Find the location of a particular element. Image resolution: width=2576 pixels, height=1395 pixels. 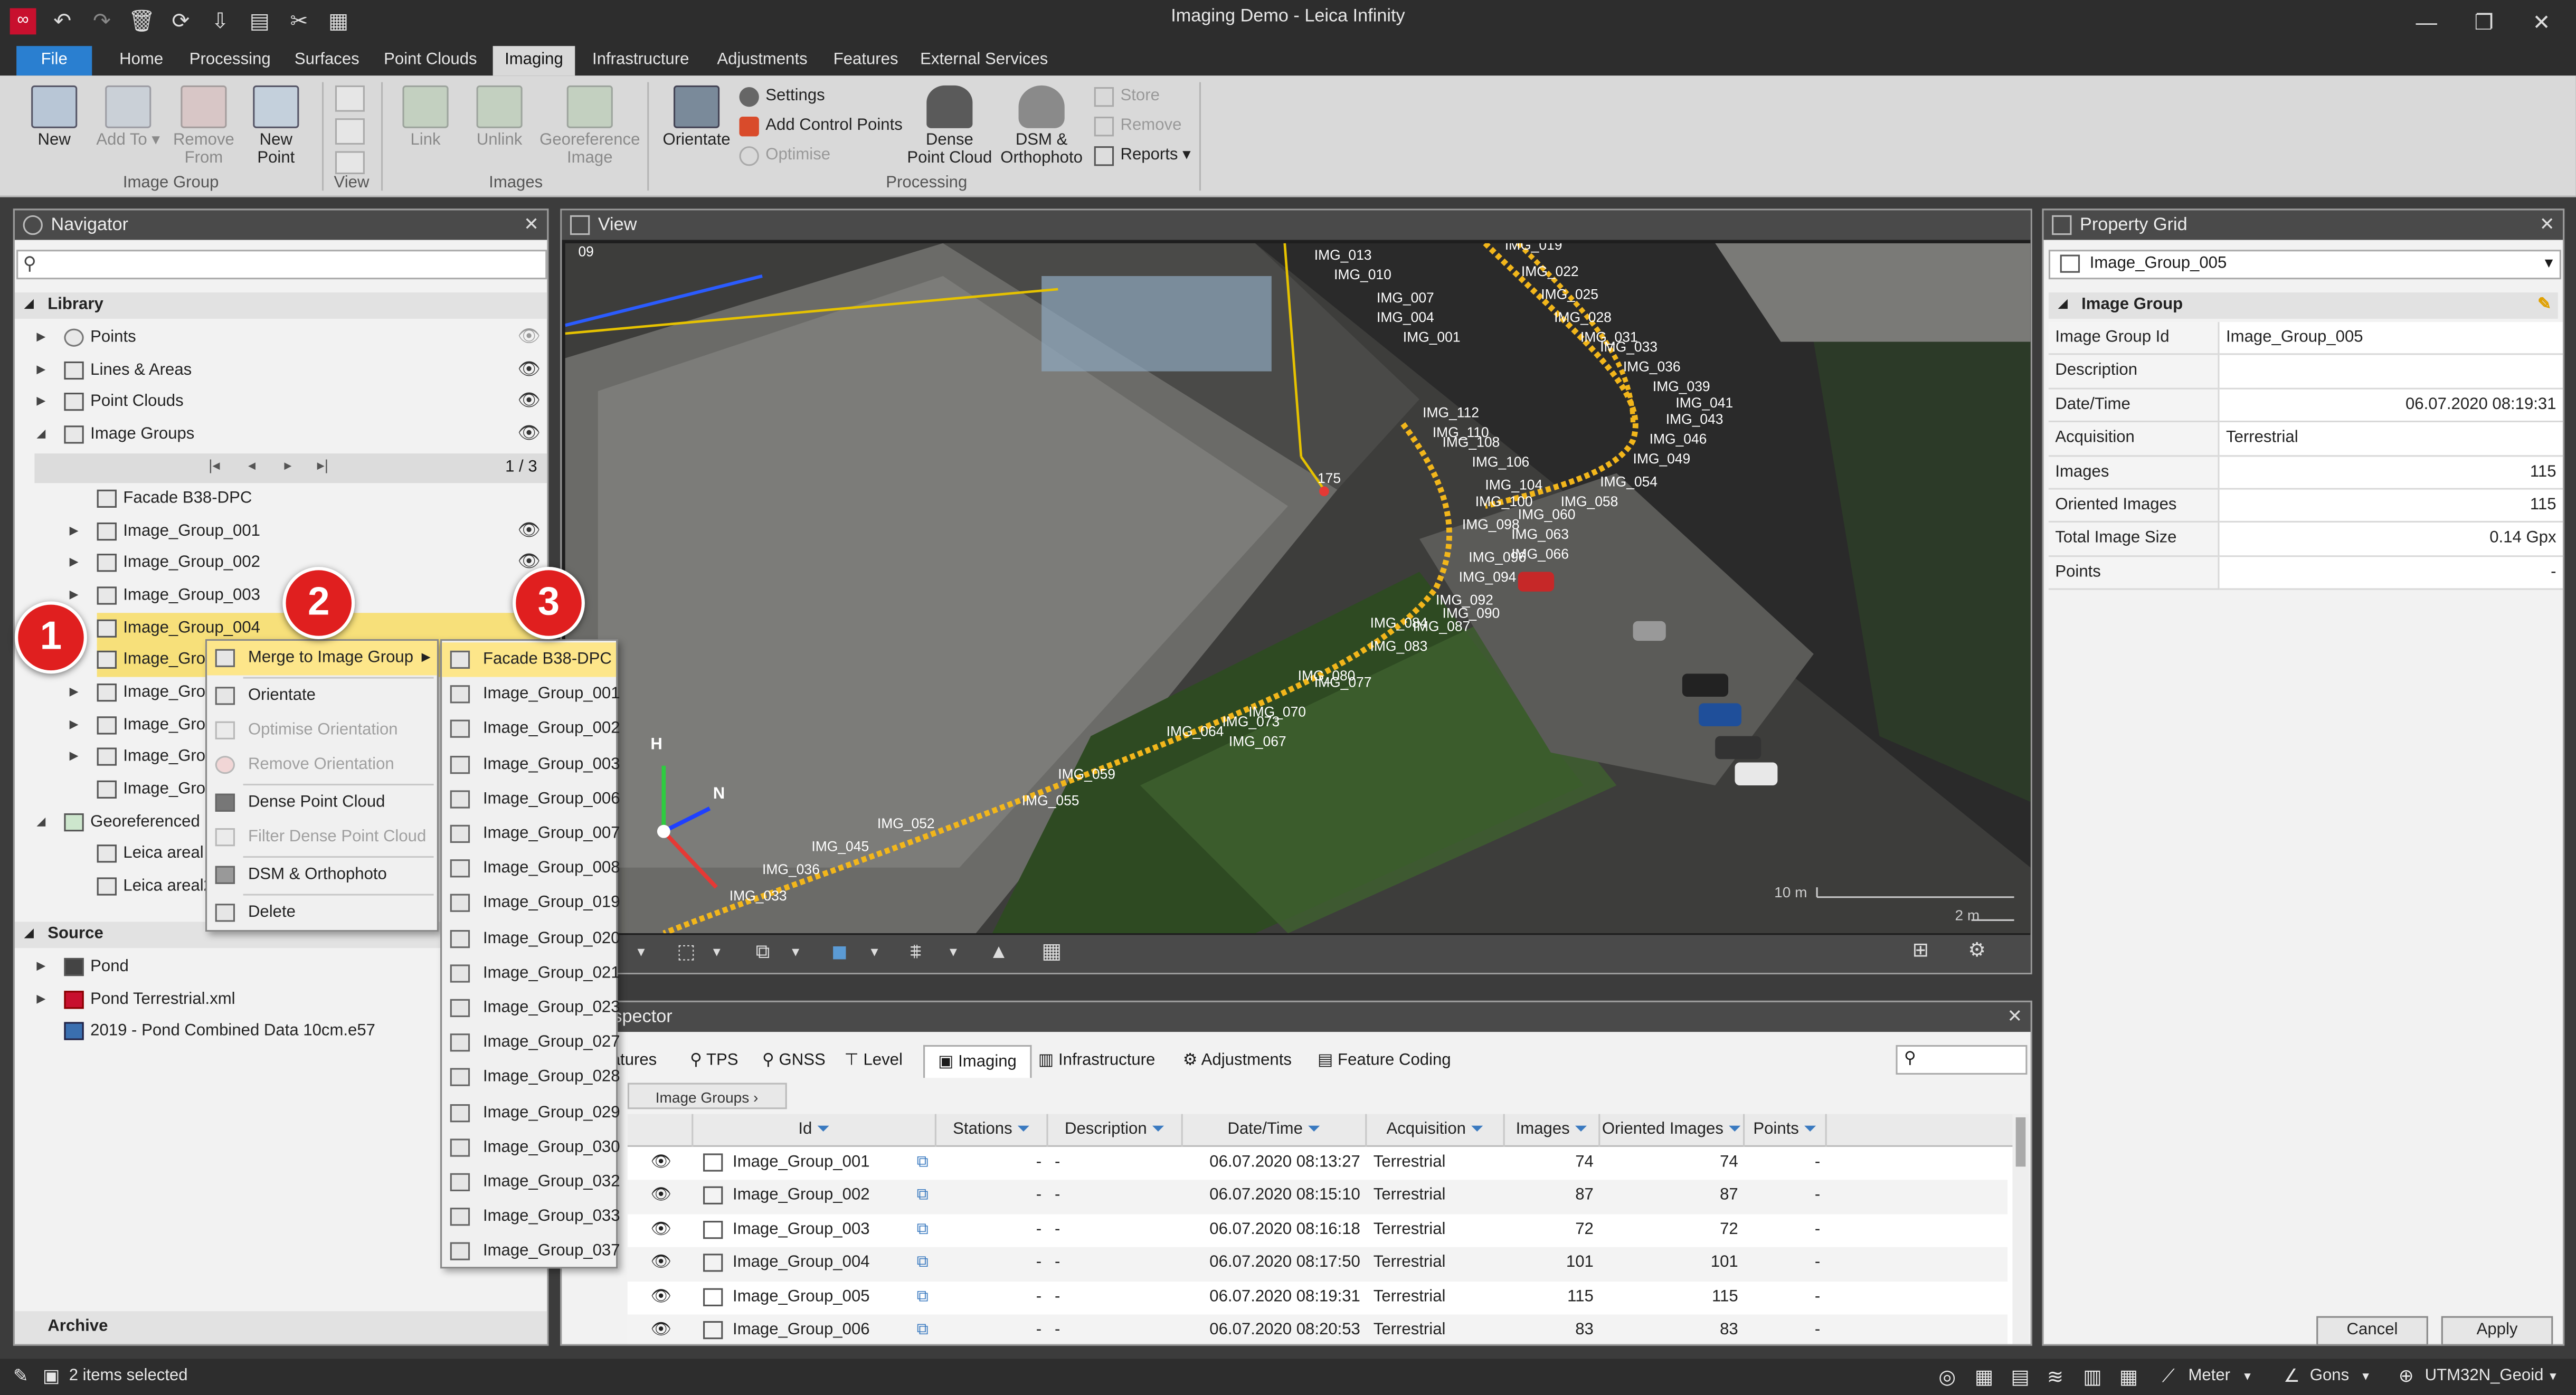

dense-point-cloud-button: Dense Point Cloud is located at coordinates (949, 126).